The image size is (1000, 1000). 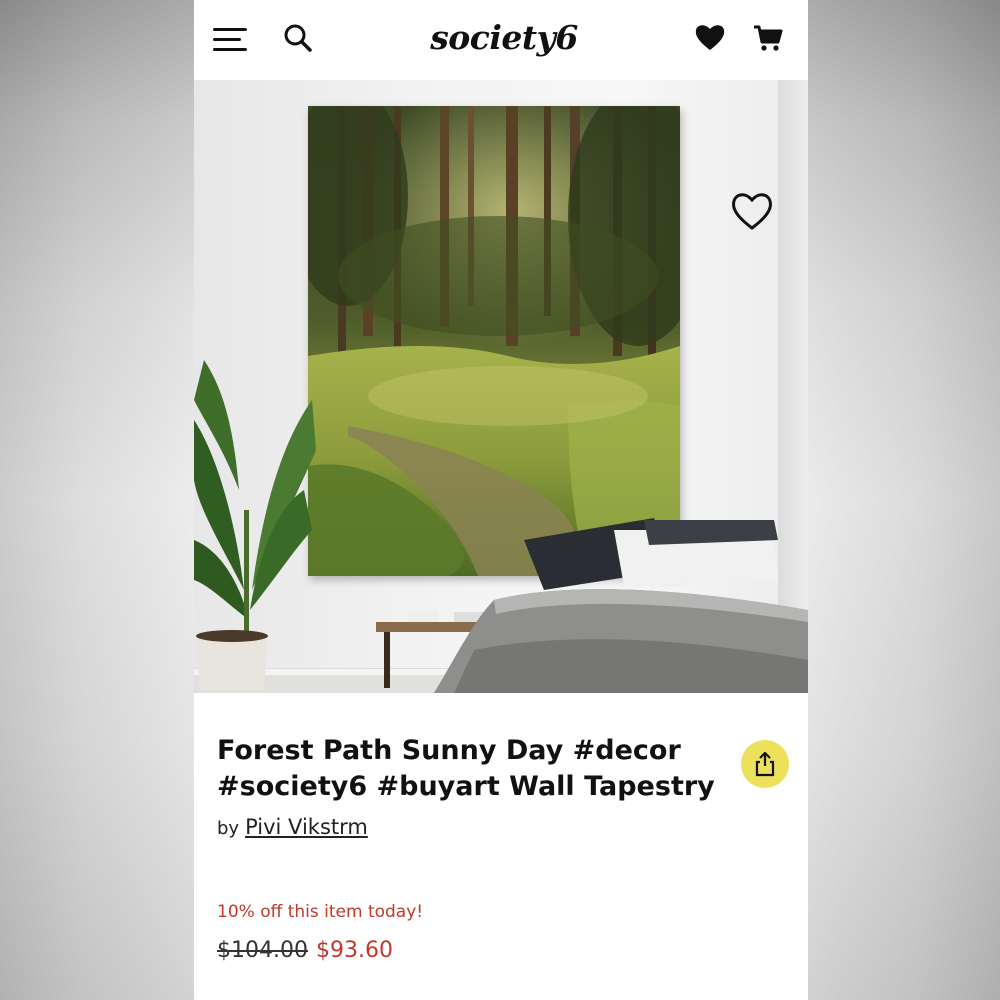 I want to click on discount-note: 10% off this item today!, so click(x=320, y=912).